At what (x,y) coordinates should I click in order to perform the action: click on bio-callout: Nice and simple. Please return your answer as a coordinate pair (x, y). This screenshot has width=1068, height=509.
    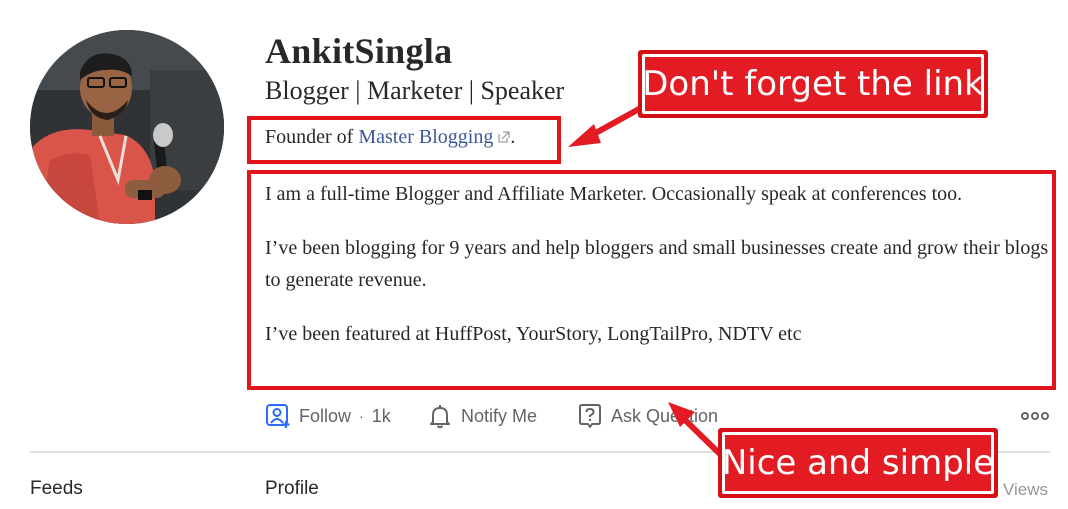
    Looking at the image, I should click on (858, 463).